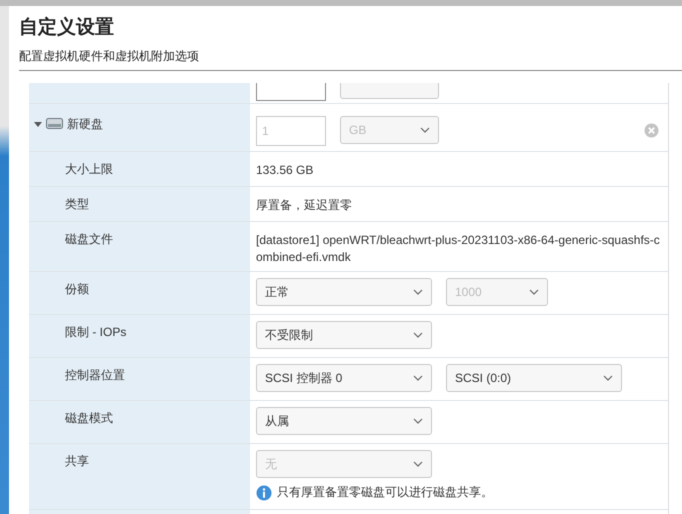  Describe the element at coordinates (67, 28) in the screenshot. I see `dialog-title: 自定义设置` at that location.